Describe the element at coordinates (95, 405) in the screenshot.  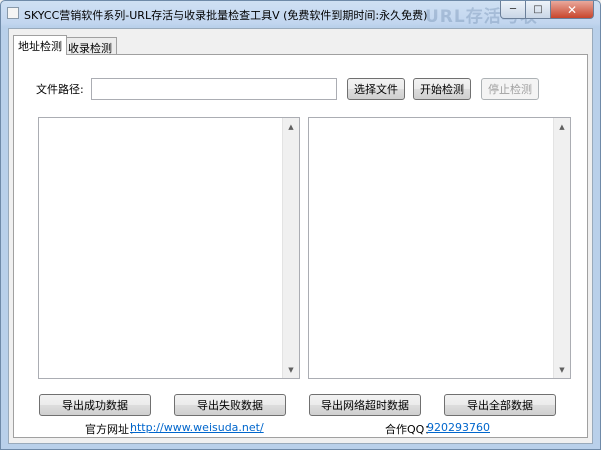
I see `export-success-button: 导出成功数据` at that location.